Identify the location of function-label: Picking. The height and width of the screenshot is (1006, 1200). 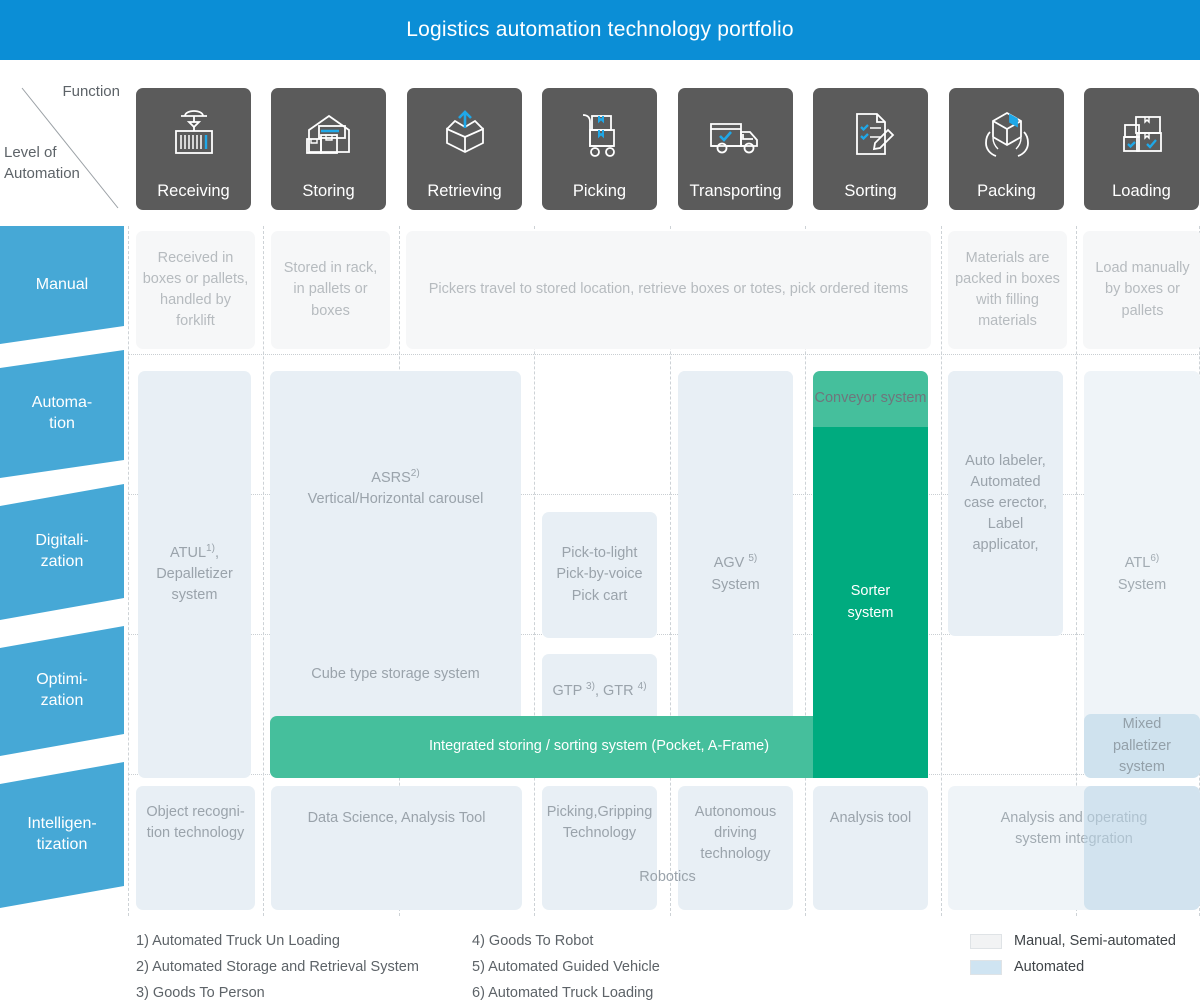
(599, 190).